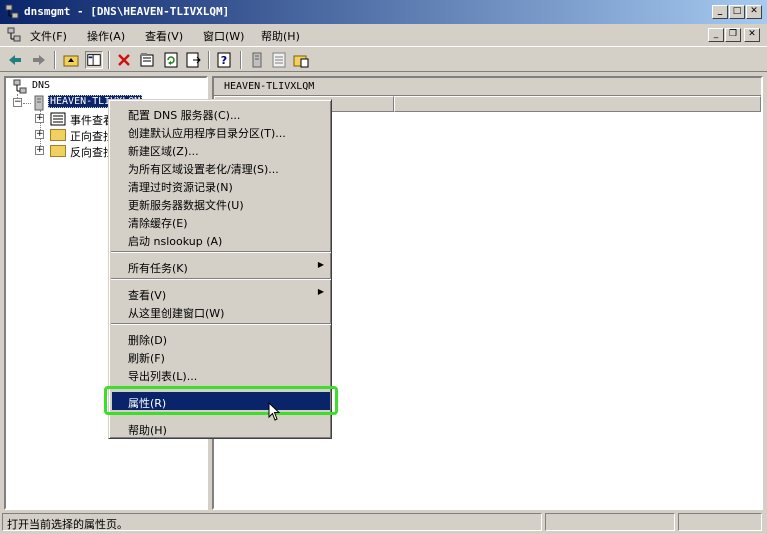 The image size is (767, 534). I want to click on up-folder-icon, so click(71, 60).